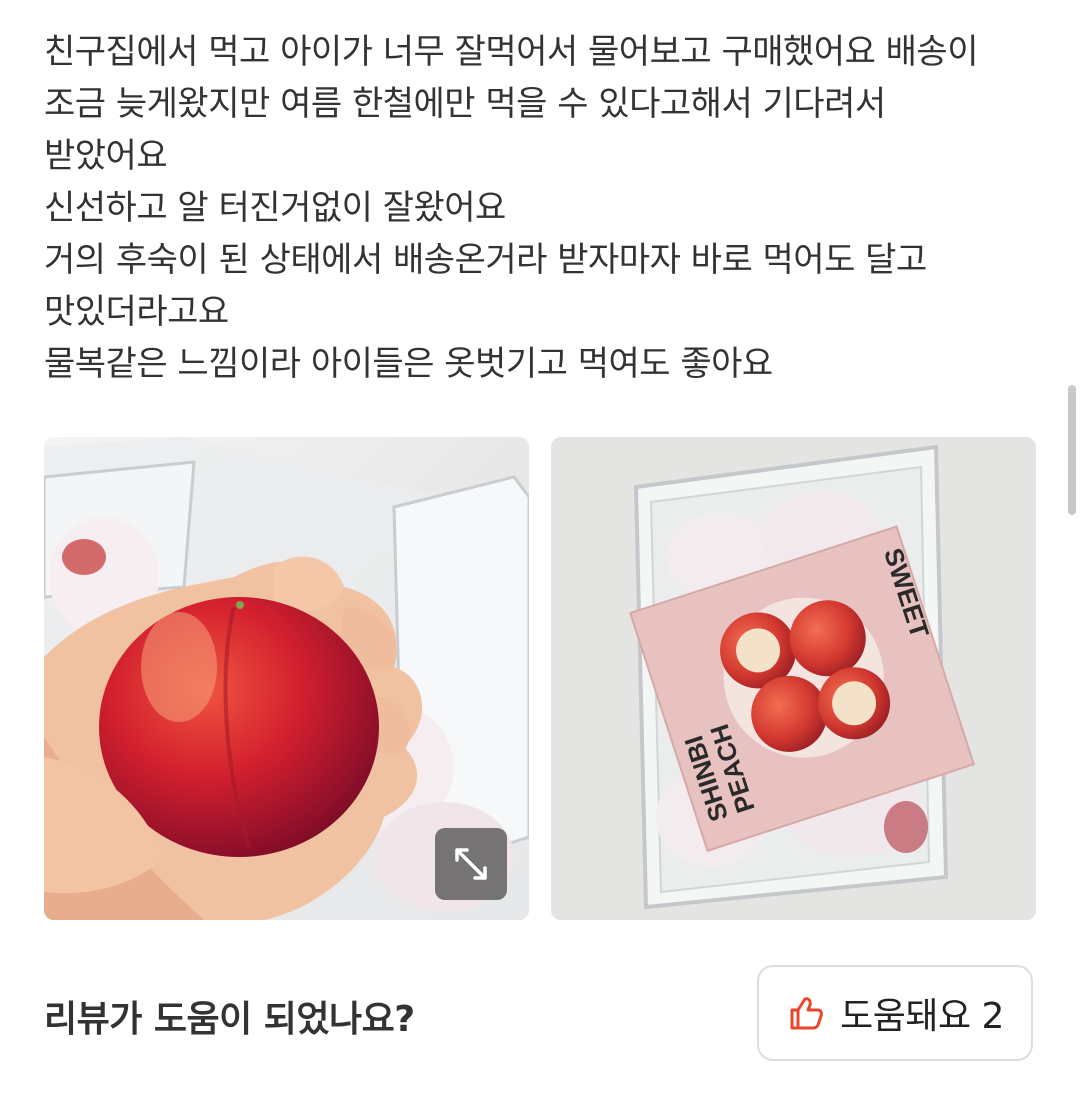 The image size is (1080, 1114). I want to click on expand-button, so click(471, 864).